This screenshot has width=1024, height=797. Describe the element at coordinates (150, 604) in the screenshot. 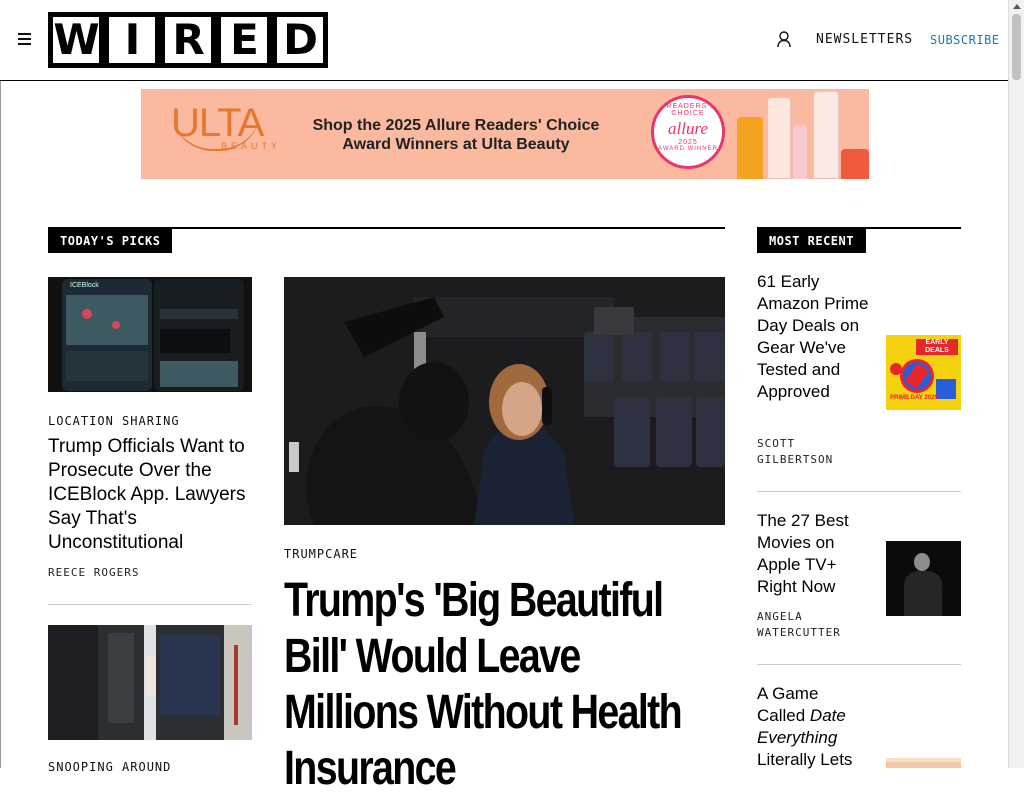

I see `story-divider` at that location.